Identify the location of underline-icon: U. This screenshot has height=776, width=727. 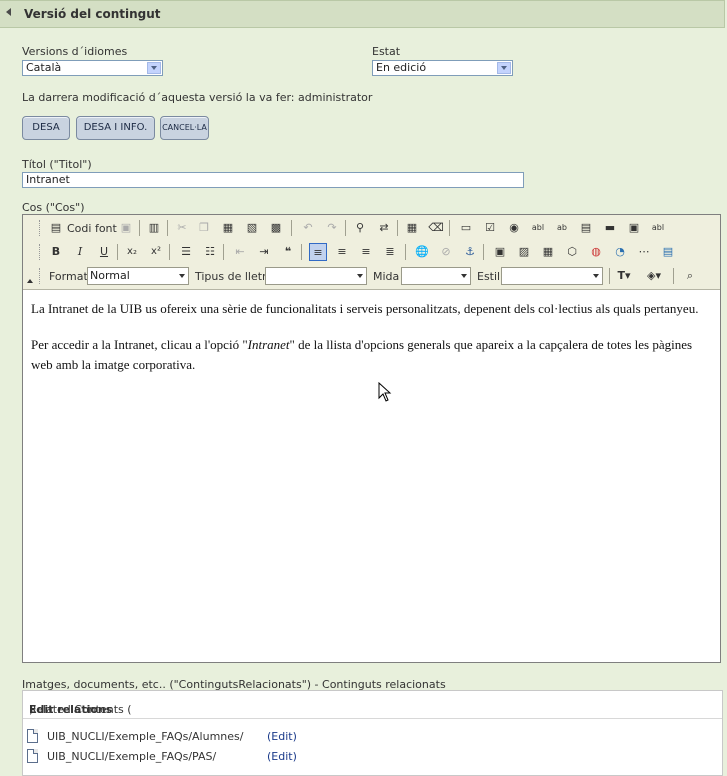
(104, 252).